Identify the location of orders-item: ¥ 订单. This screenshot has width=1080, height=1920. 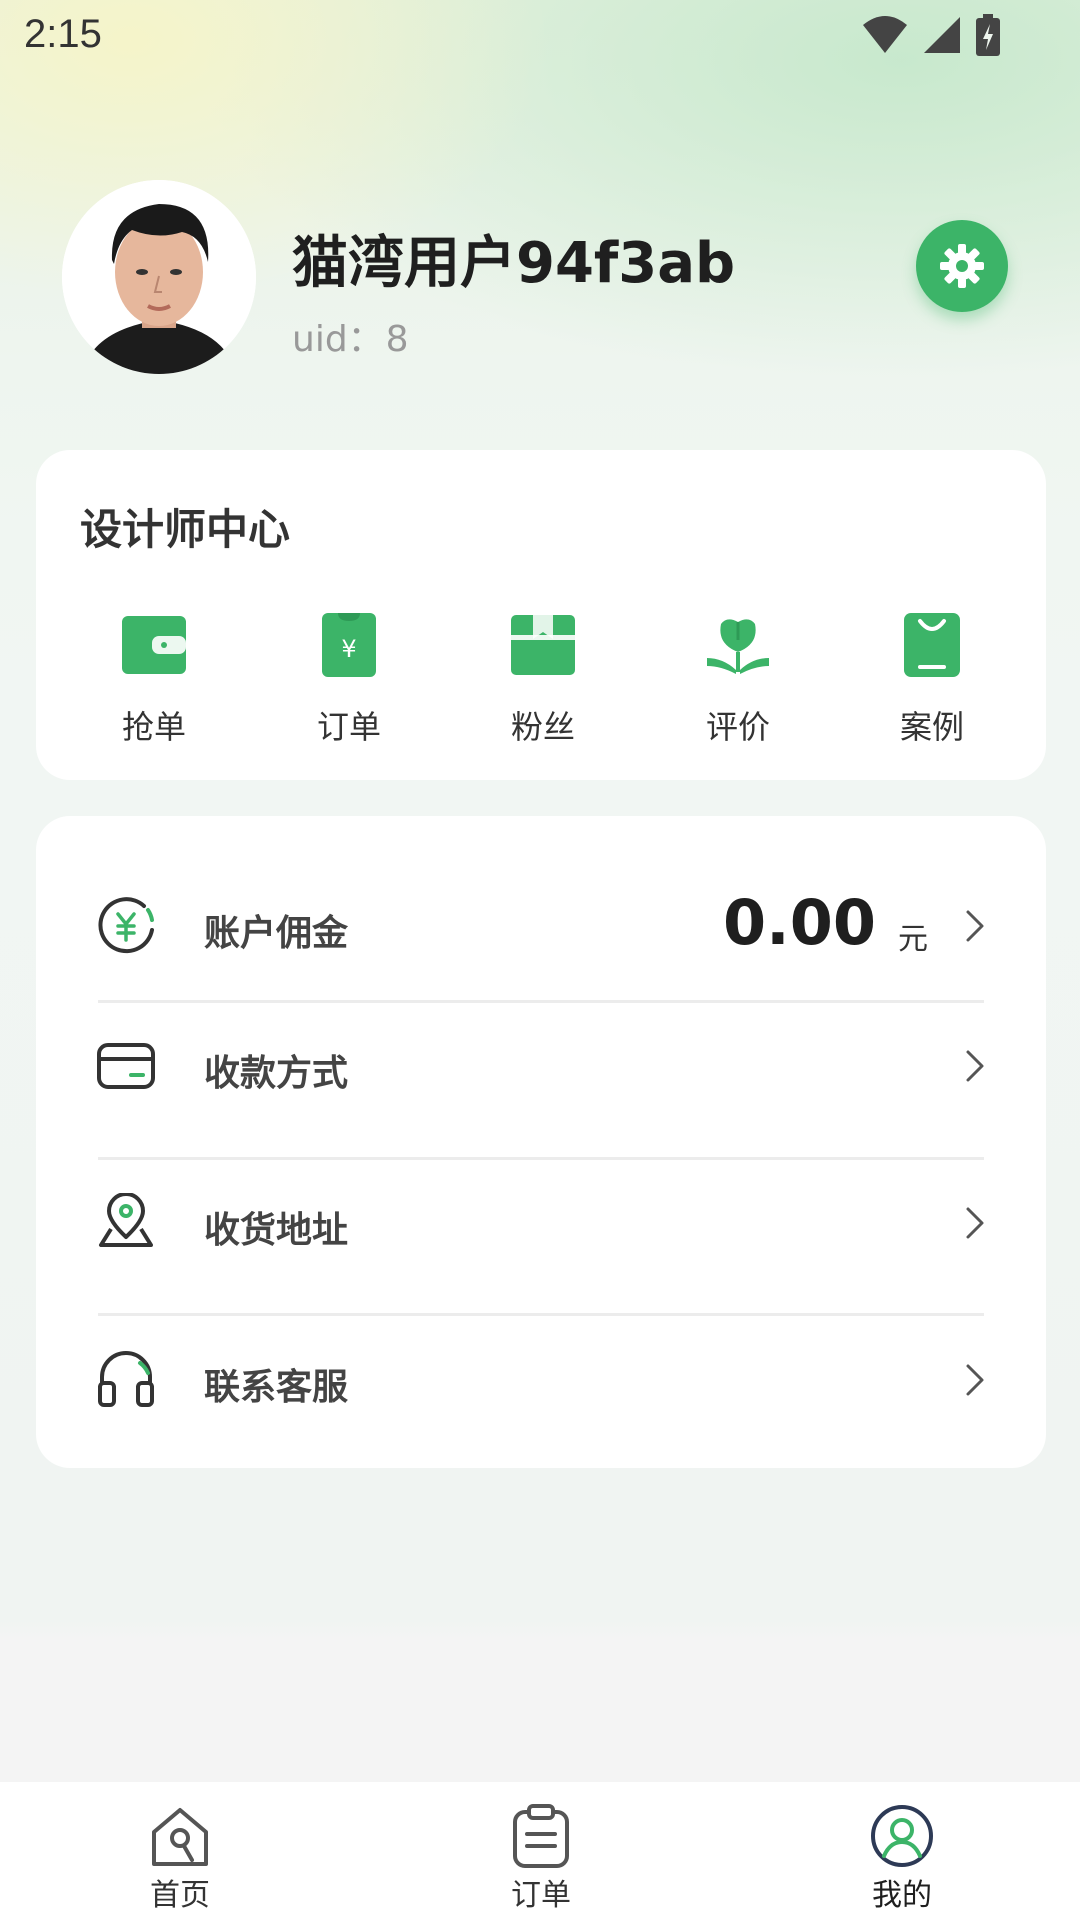
(349, 680).